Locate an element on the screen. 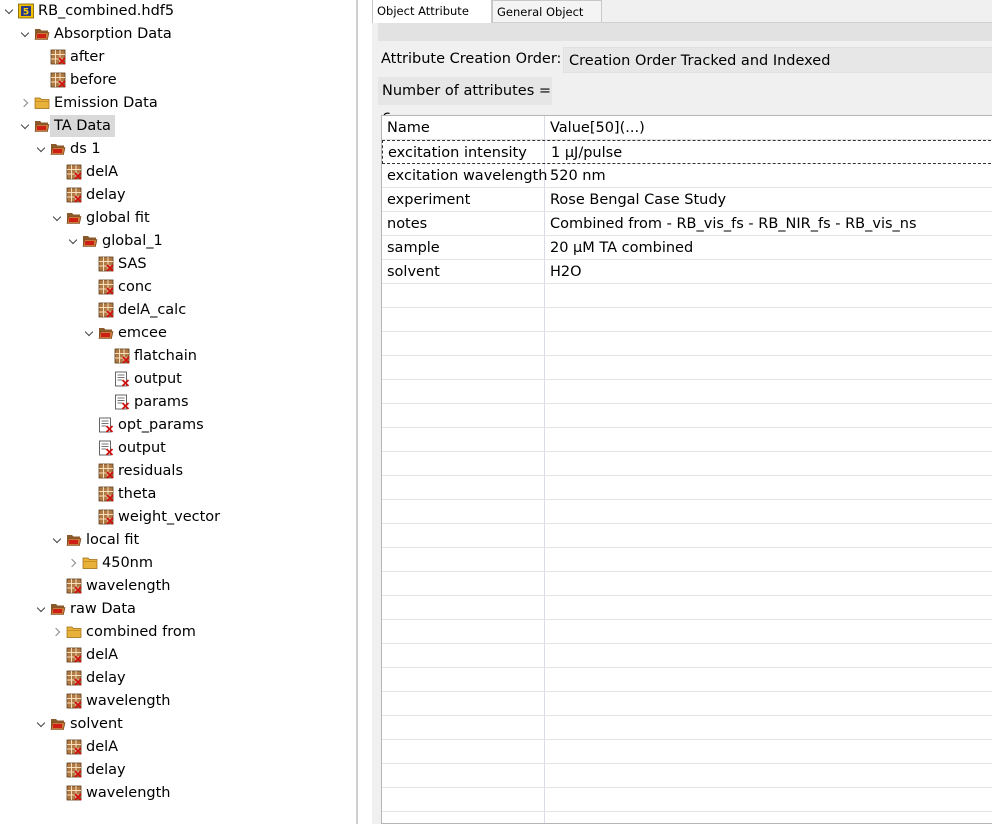 The width and height of the screenshot is (992, 824). tree-node: 450nm is located at coordinates (178, 563).